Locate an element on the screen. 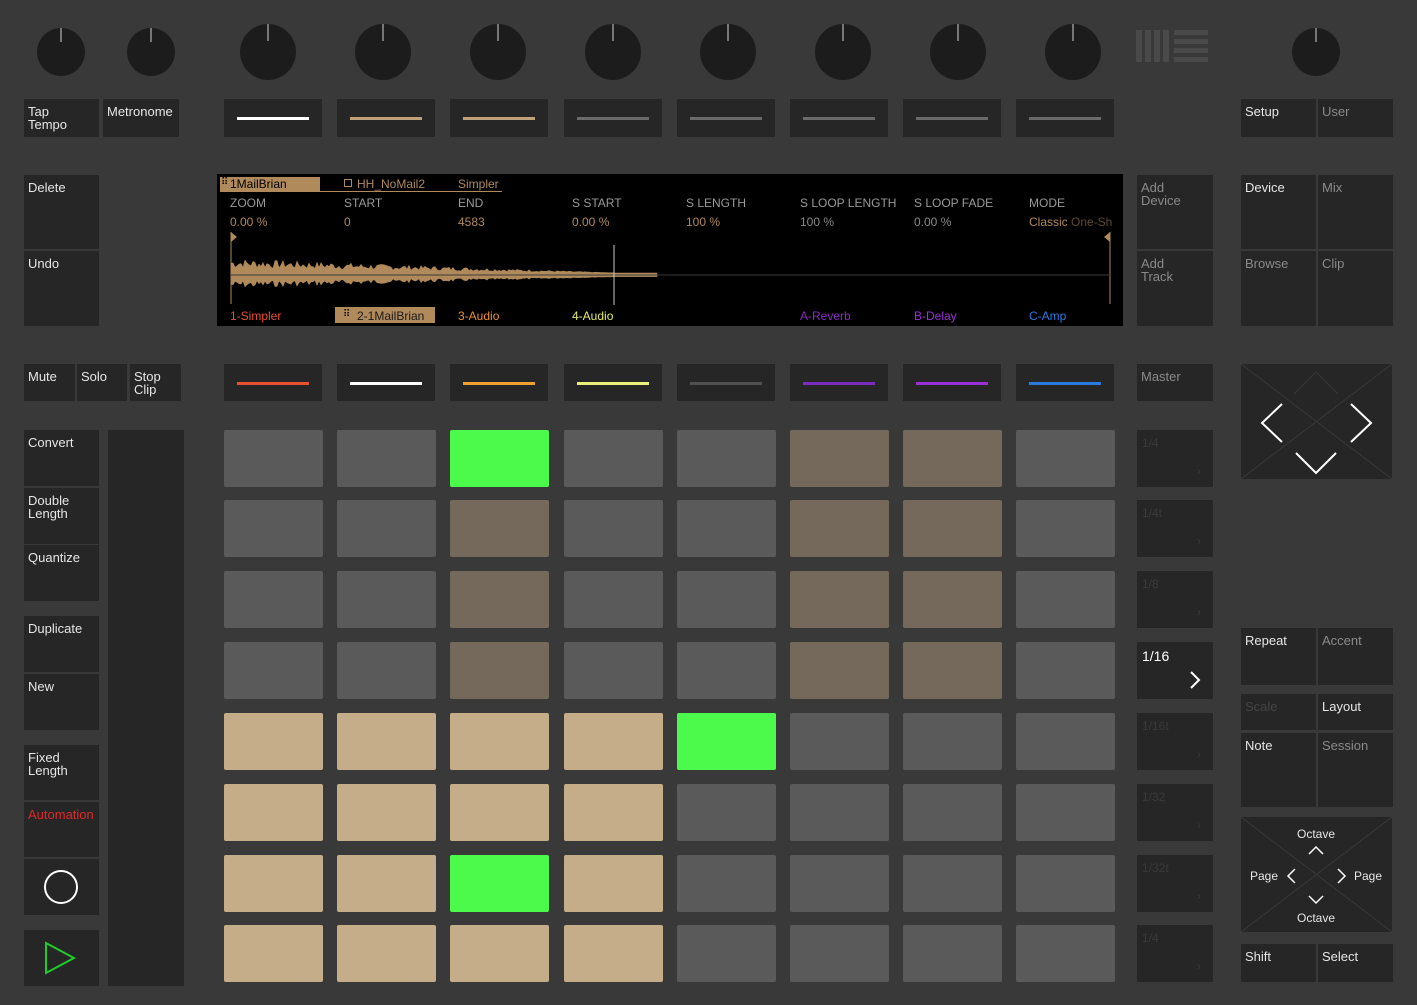  solo-button: Solo is located at coordinates (102, 382).